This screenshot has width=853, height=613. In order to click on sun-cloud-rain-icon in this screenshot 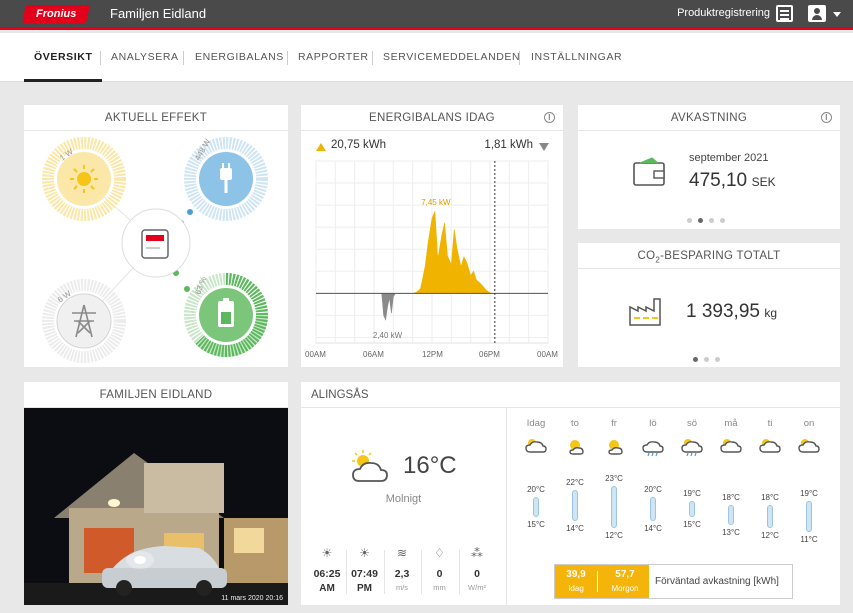, I will do `click(692, 447)`.